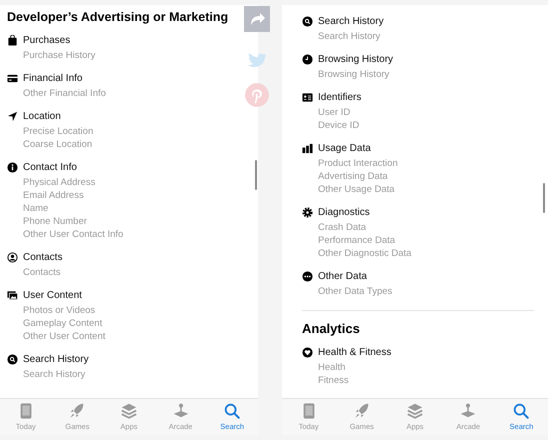 The image size is (548, 440). Describe the element at coordinates (357, 240) in the screenshot. I see `data-type-label: Performance Data` at that location.